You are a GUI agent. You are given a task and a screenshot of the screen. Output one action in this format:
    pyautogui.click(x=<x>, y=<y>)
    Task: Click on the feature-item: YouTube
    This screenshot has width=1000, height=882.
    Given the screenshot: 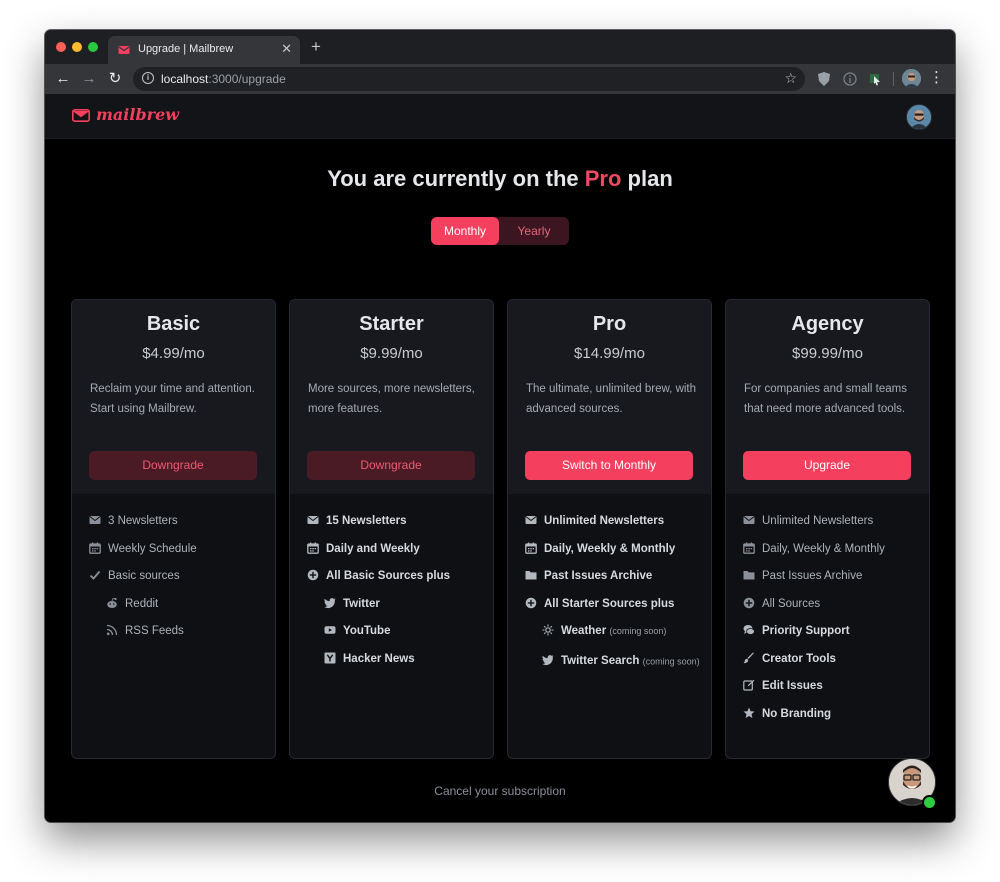 What is the action you would take?
    pyautogui.click(x=397, y=638)
    